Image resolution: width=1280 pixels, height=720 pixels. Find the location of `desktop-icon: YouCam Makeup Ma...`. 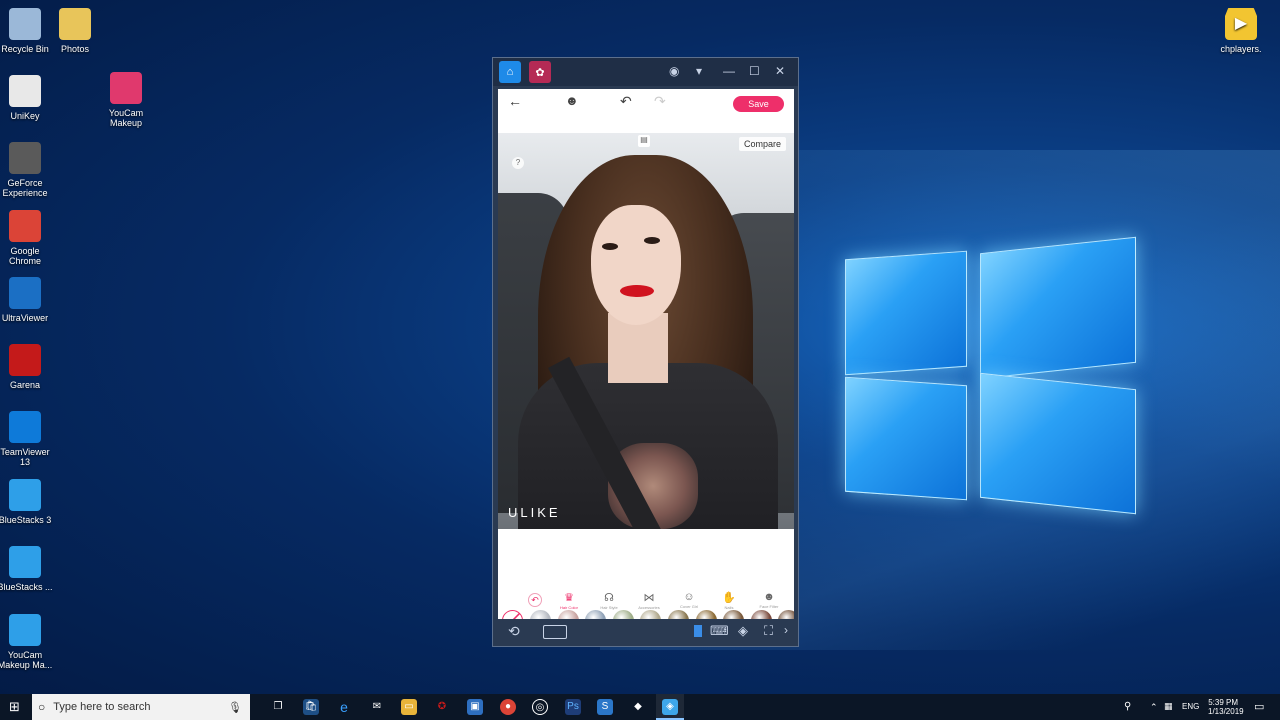

desktop-icon: YouCam Makeup Ma... is located at coordinates (27, 642).